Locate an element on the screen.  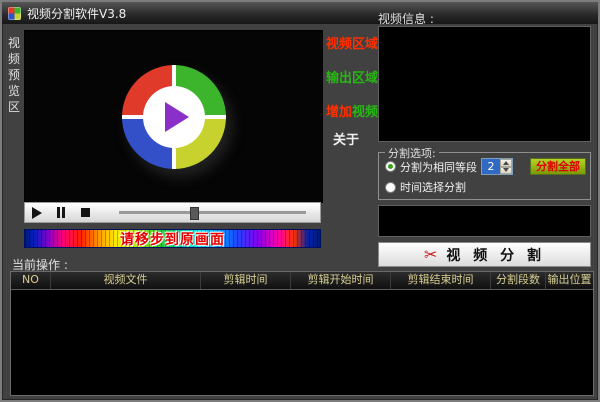
radio-time-label: 时间选择分割 is located at coordinates (433, 187).